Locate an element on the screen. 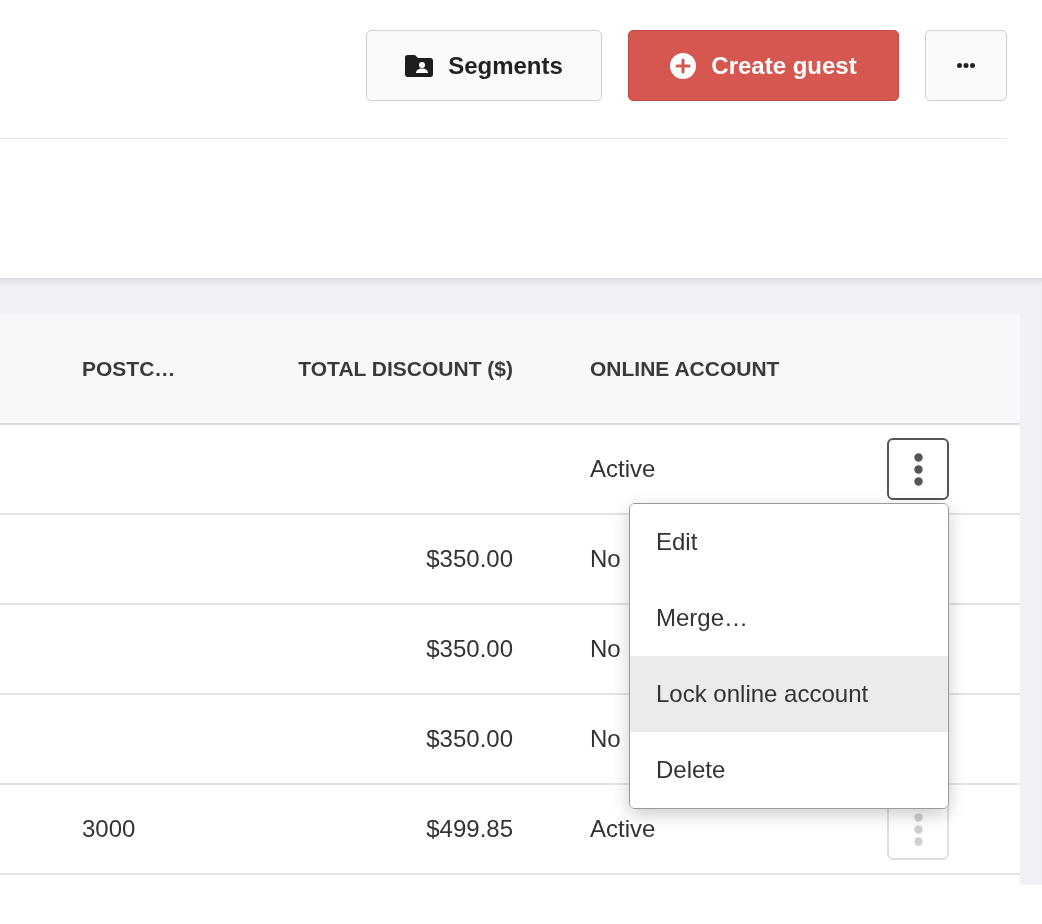  folder-user-icon is located at coordinates (419, 65).